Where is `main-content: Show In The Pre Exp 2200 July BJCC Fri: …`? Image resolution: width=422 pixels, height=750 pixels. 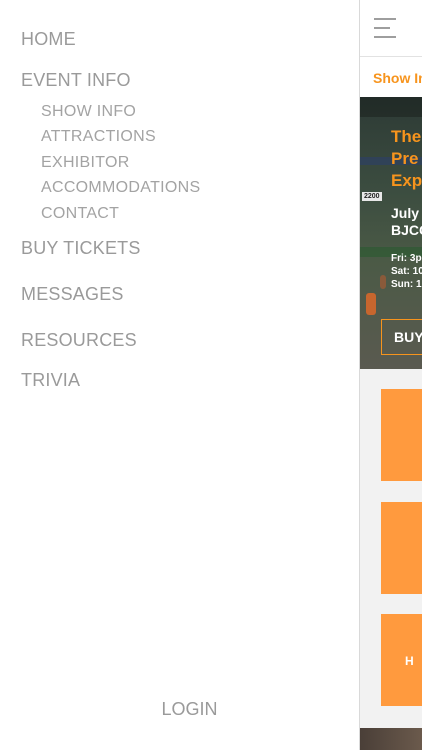 main-content: Show In The Pre Exp 2200 July BJCC Fri: … is located at coordinates (391, 375).